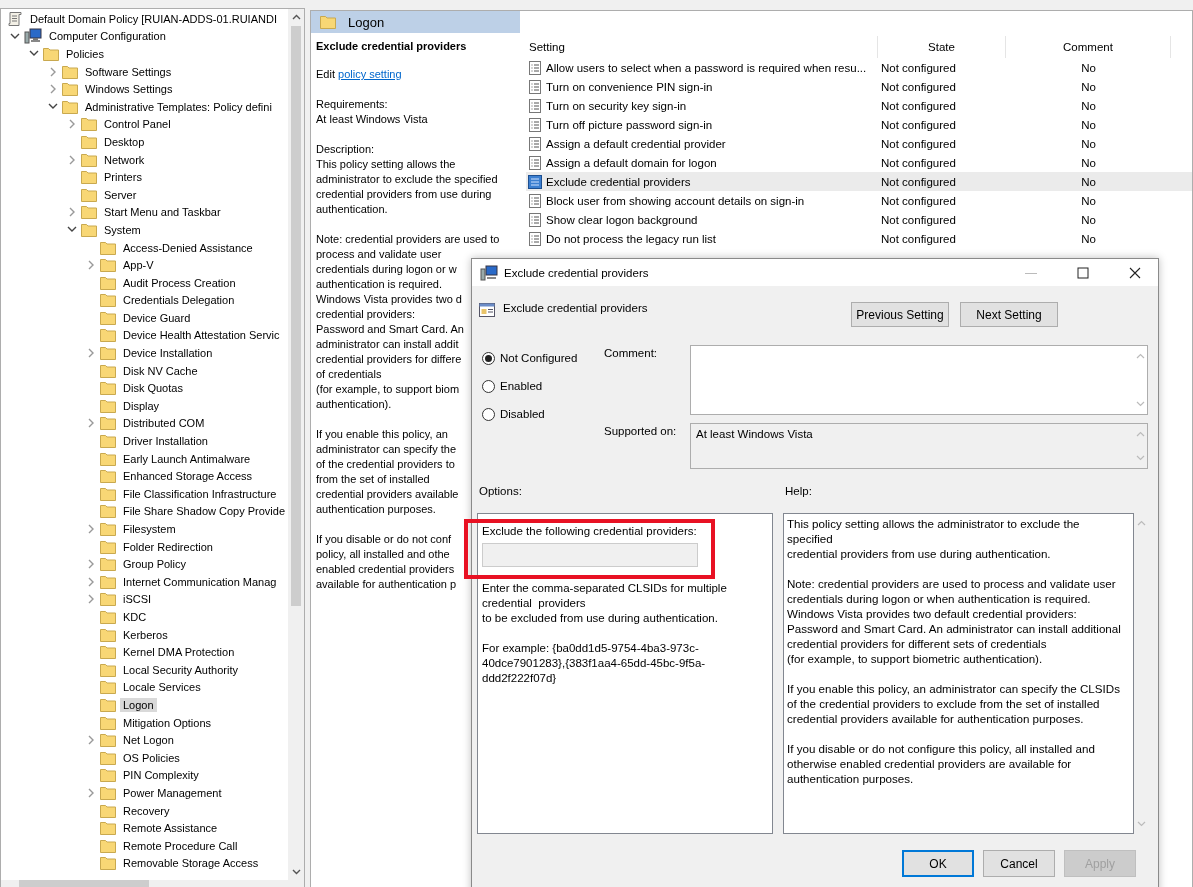 The height and width of the screenshot is (887, 1193). What do you see at coordinates (168, 546) in the screenshot?
I see `tree-item: Folder Redirection` at bounding box center [168, 546].